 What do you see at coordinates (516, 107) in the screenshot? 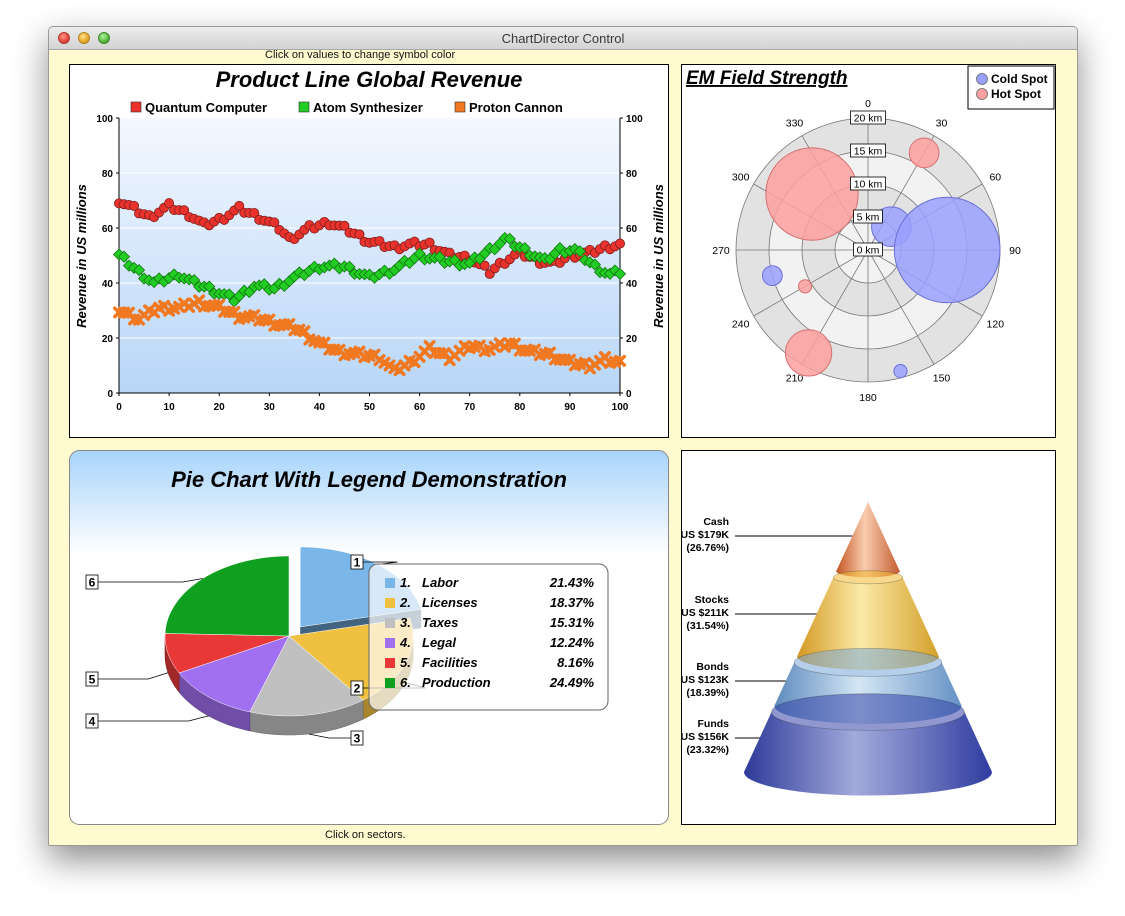
I see `legend-label: Proton Cannon` at bounding box center [516, 107].